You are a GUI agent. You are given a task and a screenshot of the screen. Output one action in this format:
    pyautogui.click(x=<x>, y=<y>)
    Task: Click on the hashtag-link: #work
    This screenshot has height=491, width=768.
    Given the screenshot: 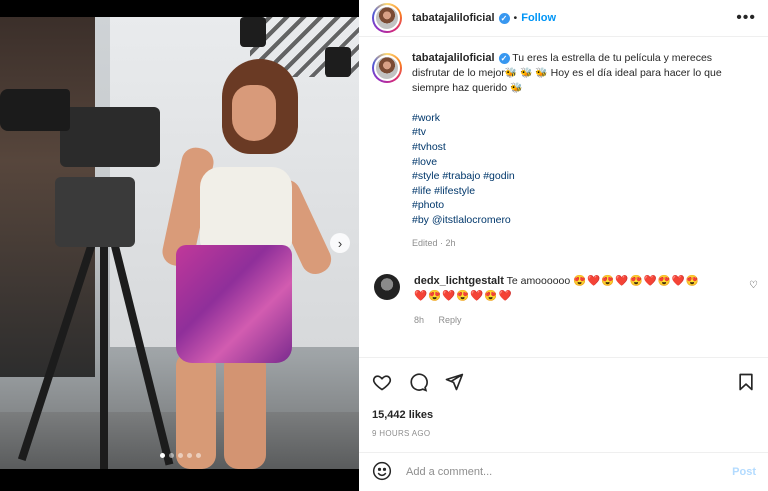 What is the action you would take?
    pyautogui.click(x=577, y=118)
    